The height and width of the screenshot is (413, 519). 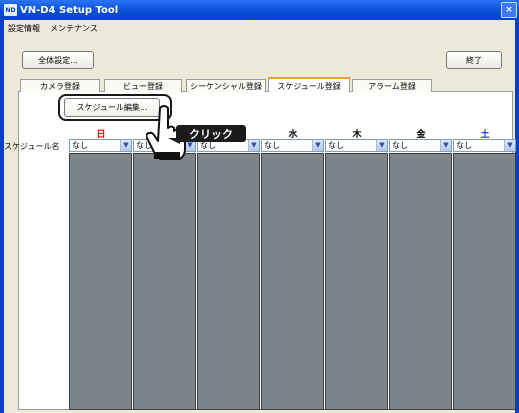 What do you see at coordinates (226, 85) in the screenshot?
I see `tab-sequential-registration: シーケンシャル登録` at bounding box center [226, 85].